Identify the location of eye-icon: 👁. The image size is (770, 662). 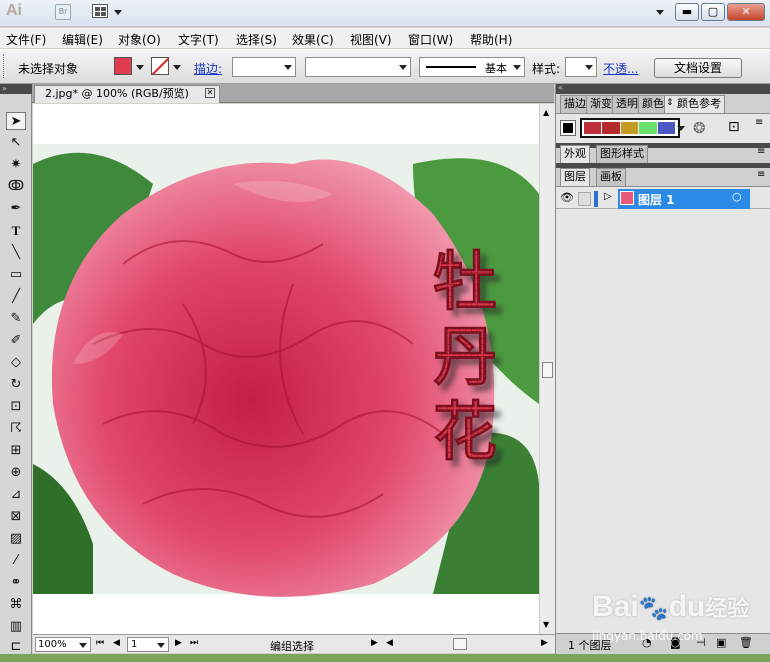
(567, 197).